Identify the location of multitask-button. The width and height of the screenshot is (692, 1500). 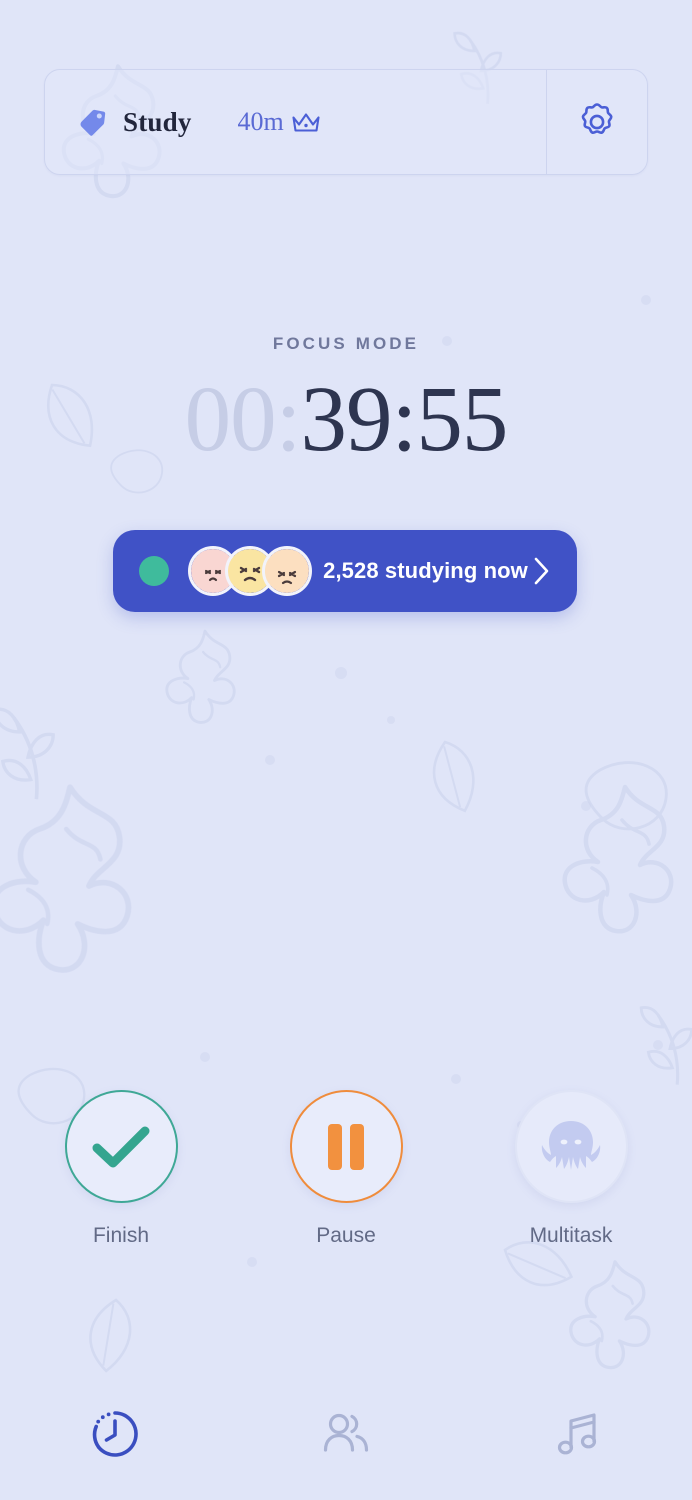
(571, 1146).